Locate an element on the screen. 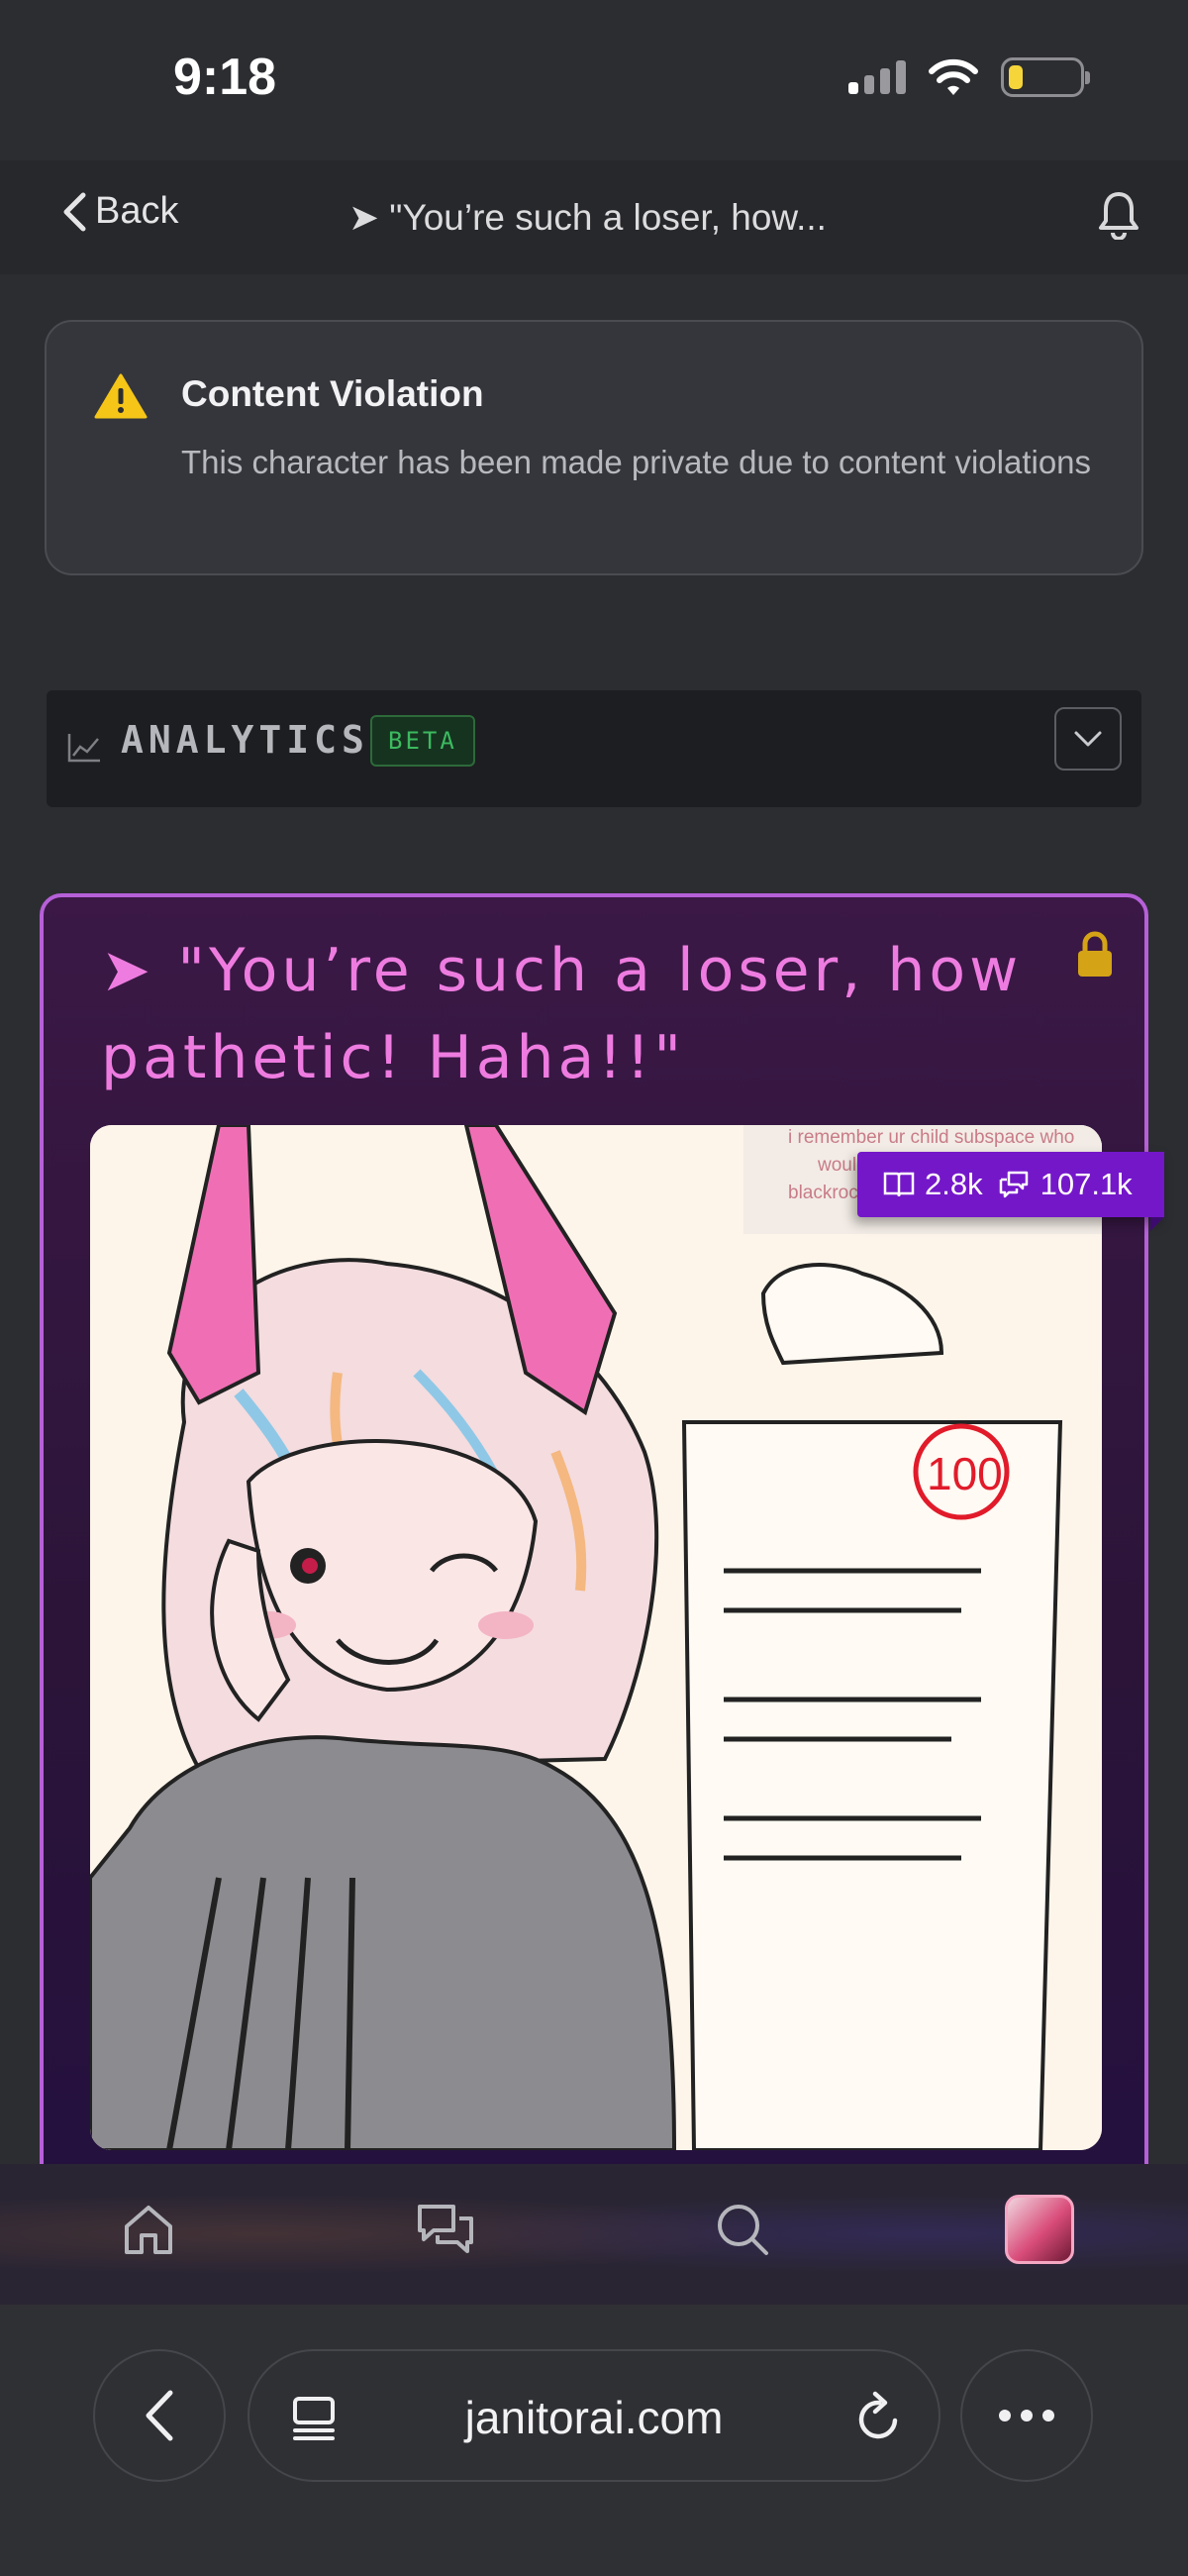 This screenshot has width=1188, height=2576. bottom-tab-bar is located at coordinates (594, 2234).